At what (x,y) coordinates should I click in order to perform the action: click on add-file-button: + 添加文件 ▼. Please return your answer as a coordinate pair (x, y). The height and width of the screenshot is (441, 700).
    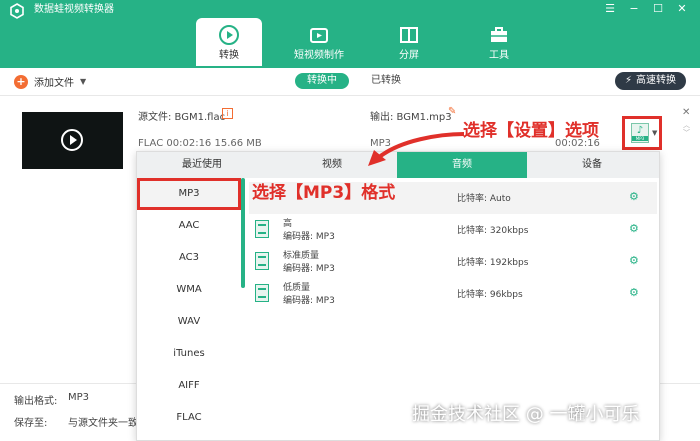
    Looking at the image, I should click on (50, 81).